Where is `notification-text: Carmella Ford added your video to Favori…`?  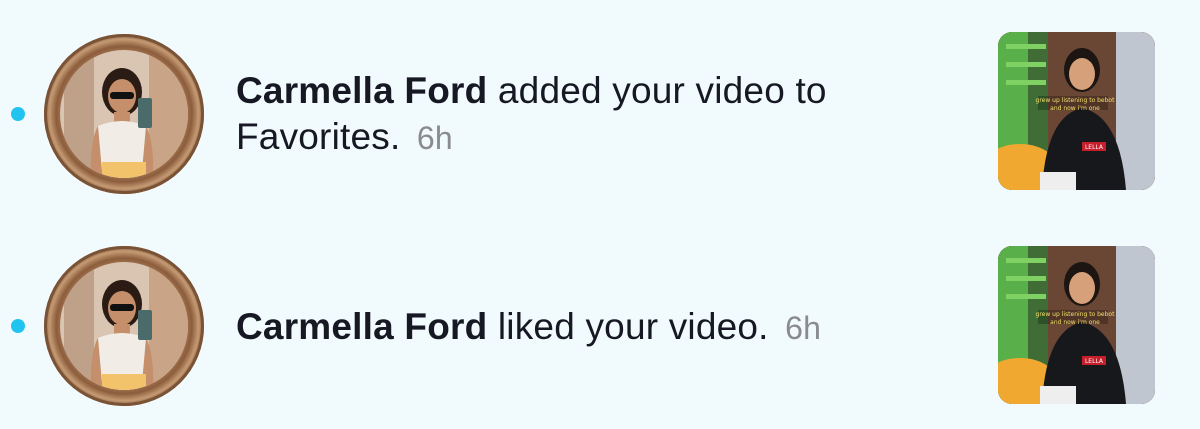
notification-text: Carmella Ford added your video to Favori… is located at coordinates (586, 114).